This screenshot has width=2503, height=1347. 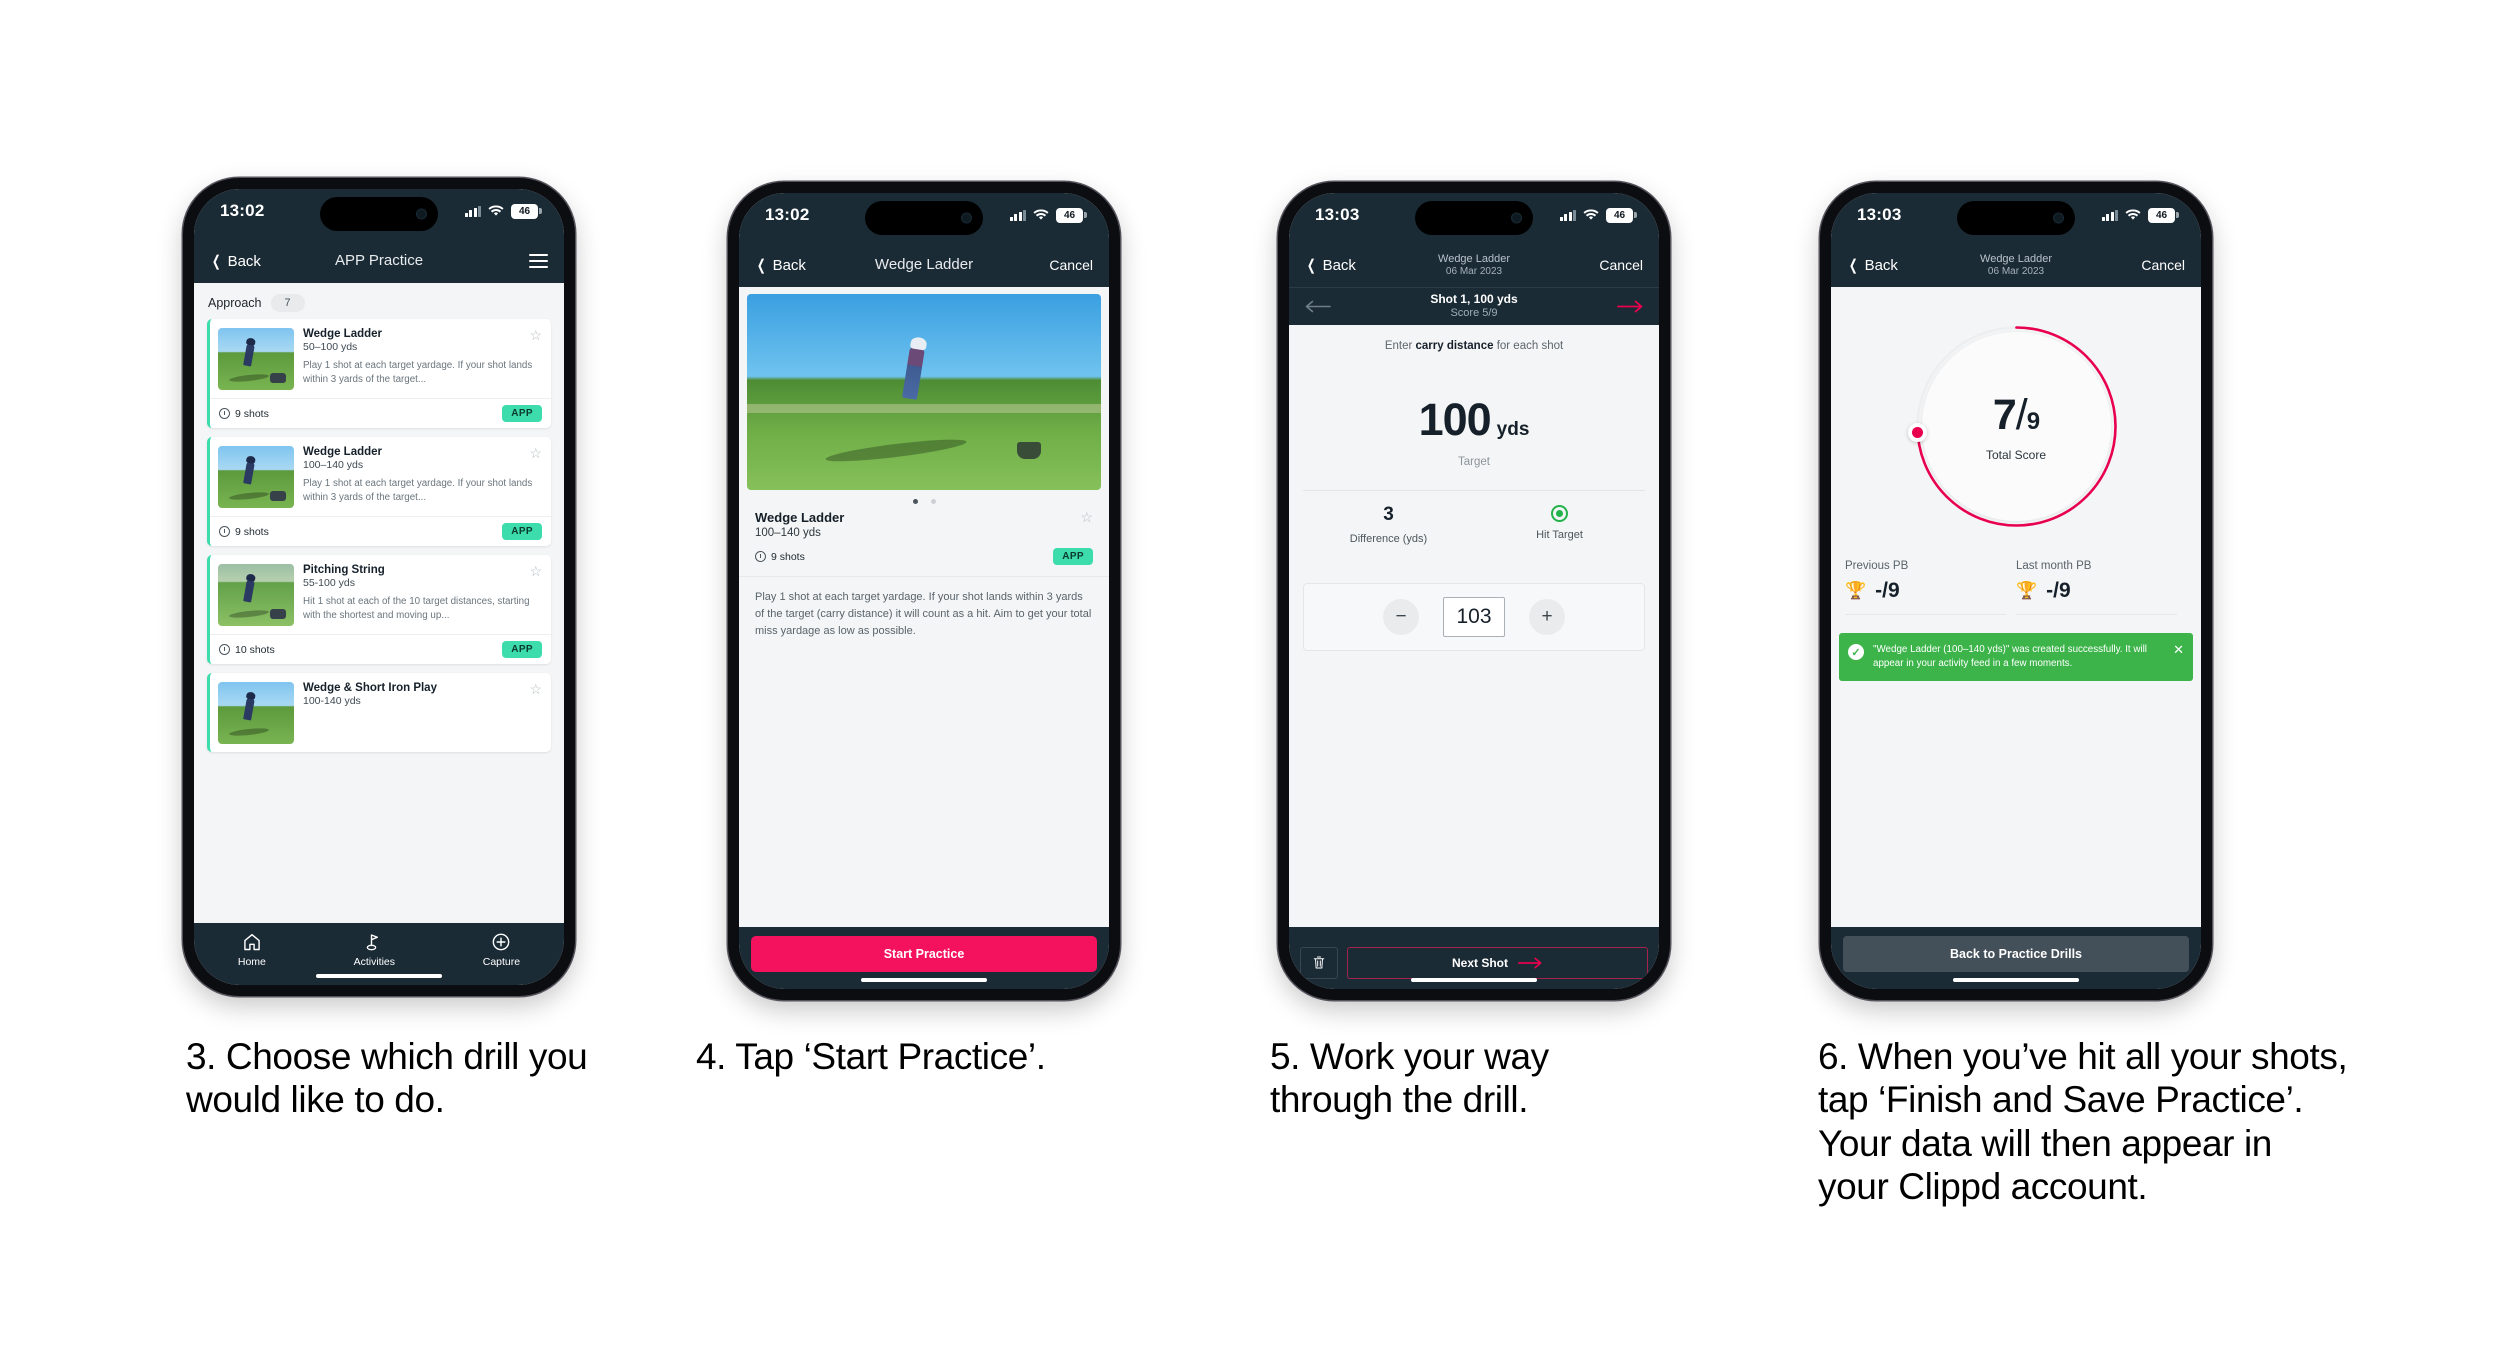 I want to click on hit-target-label: Hit Target, so click(x=1559, y=535).